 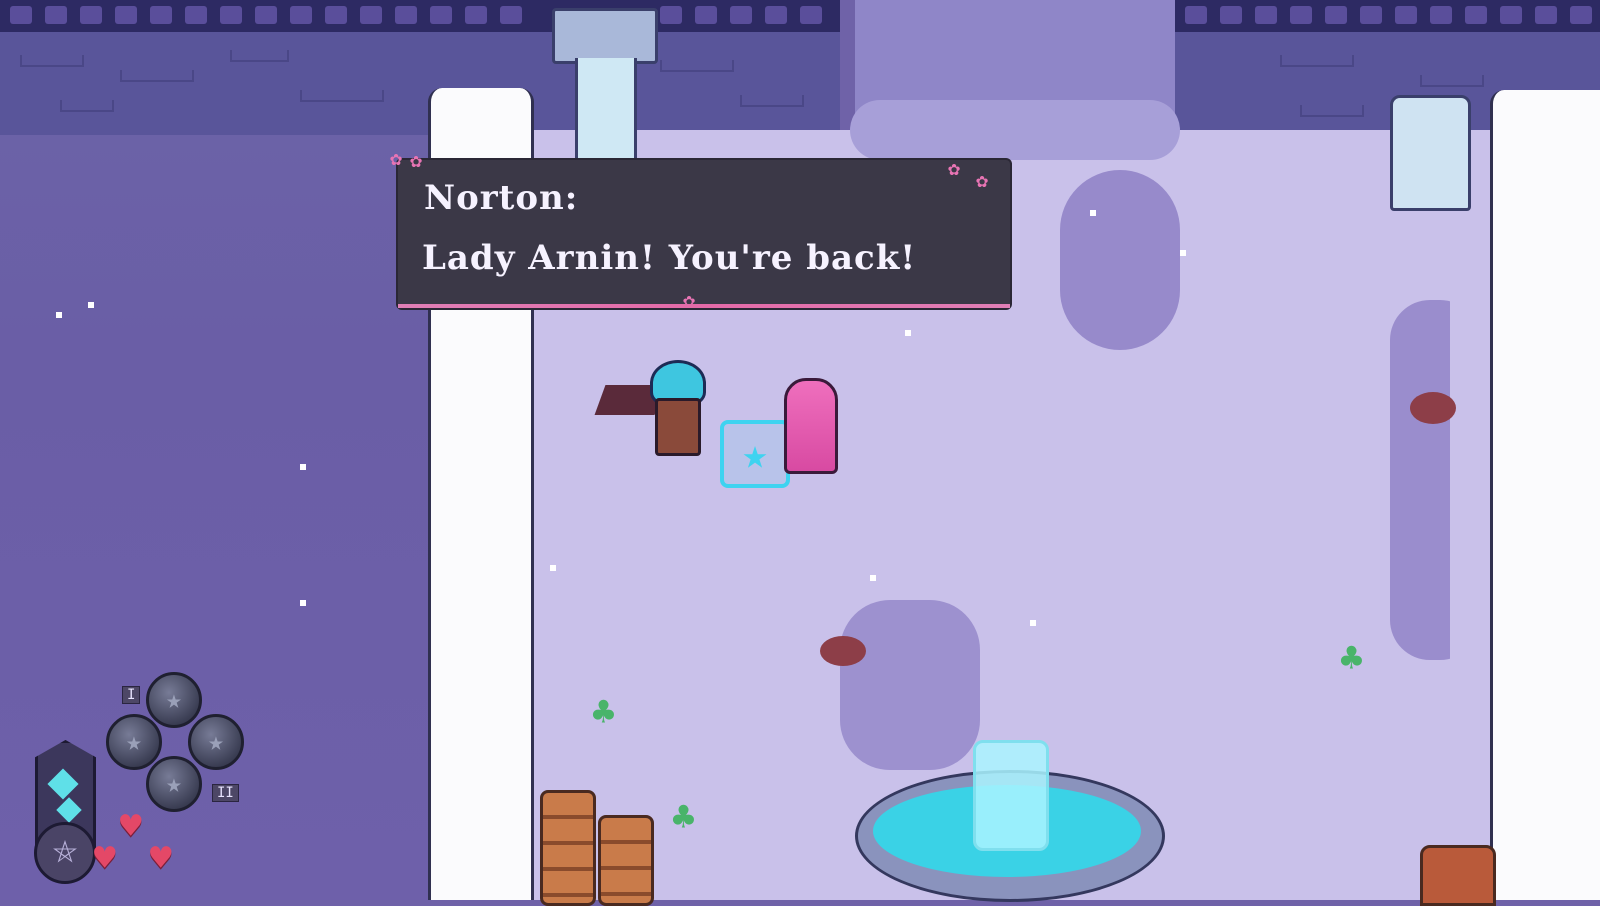 What do you see at coordinates (134, 742) in the screenshot?
I see `skill-orb-left: ★` at bounding box center [134, 742].